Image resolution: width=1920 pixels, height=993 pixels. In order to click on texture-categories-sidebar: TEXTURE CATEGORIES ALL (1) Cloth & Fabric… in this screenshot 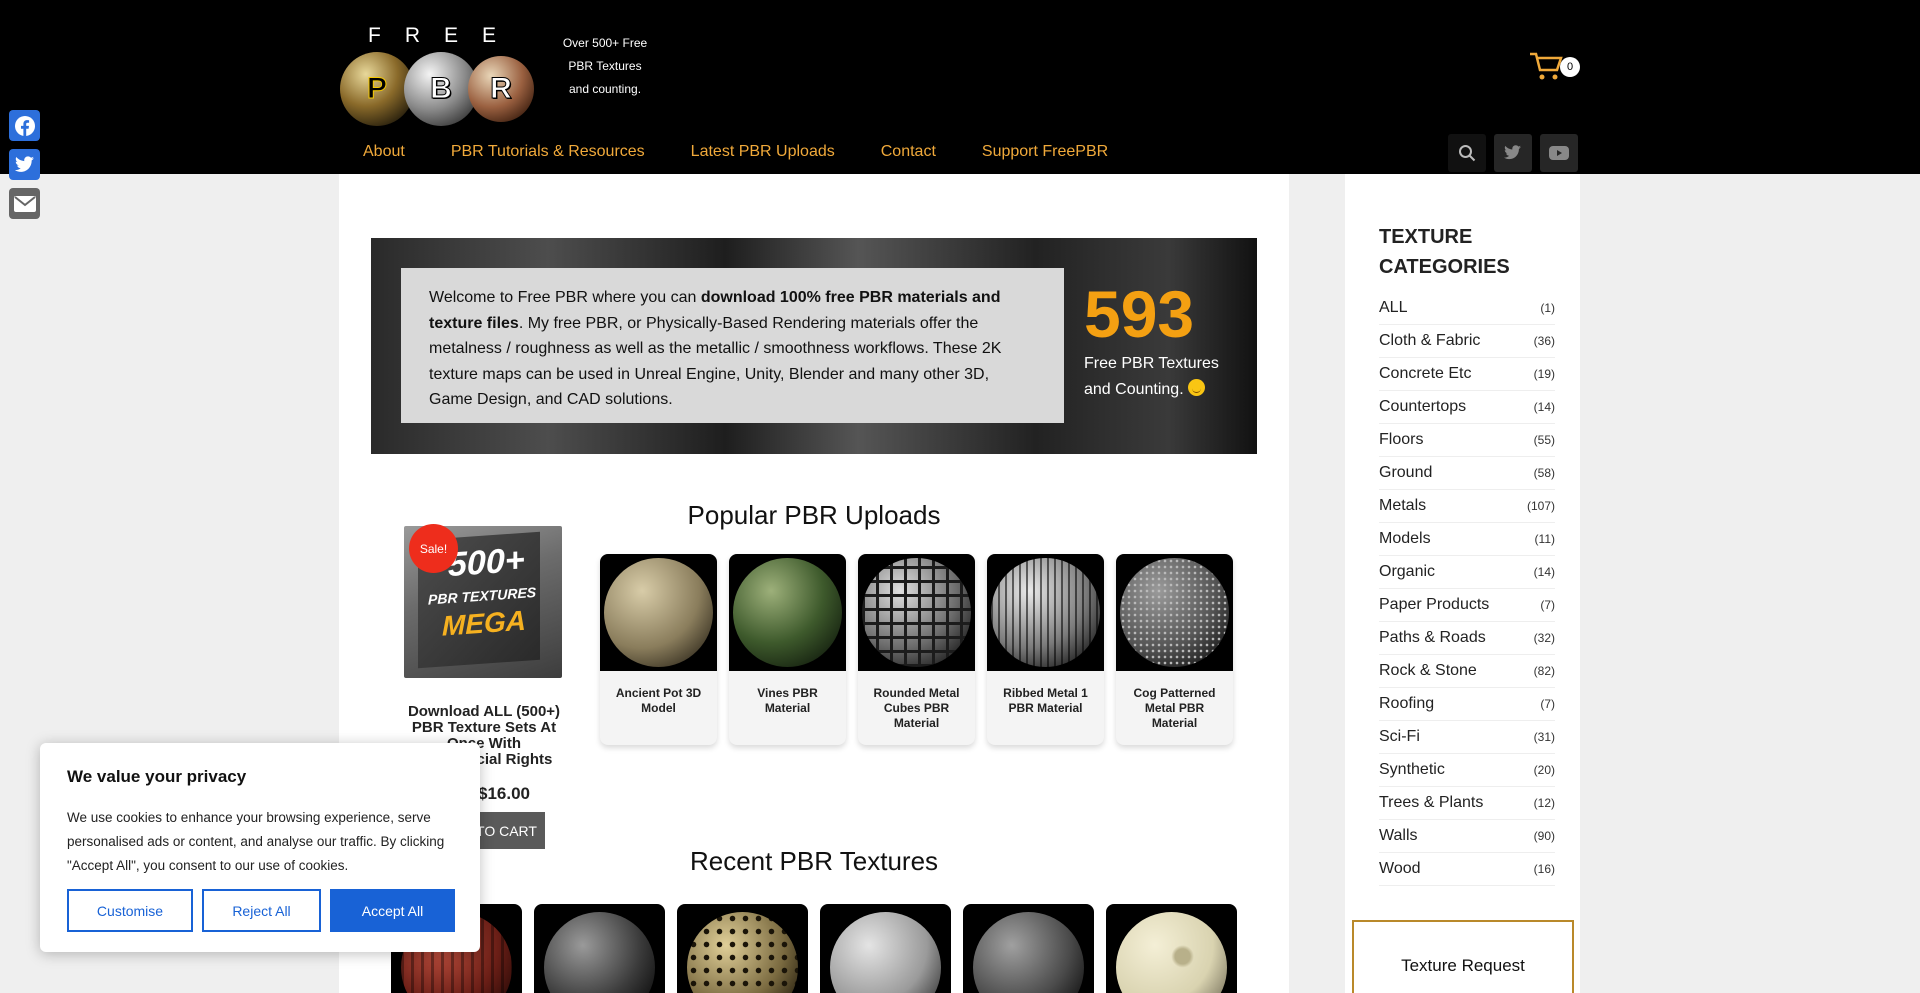, I will do `click(1462, 583)`.